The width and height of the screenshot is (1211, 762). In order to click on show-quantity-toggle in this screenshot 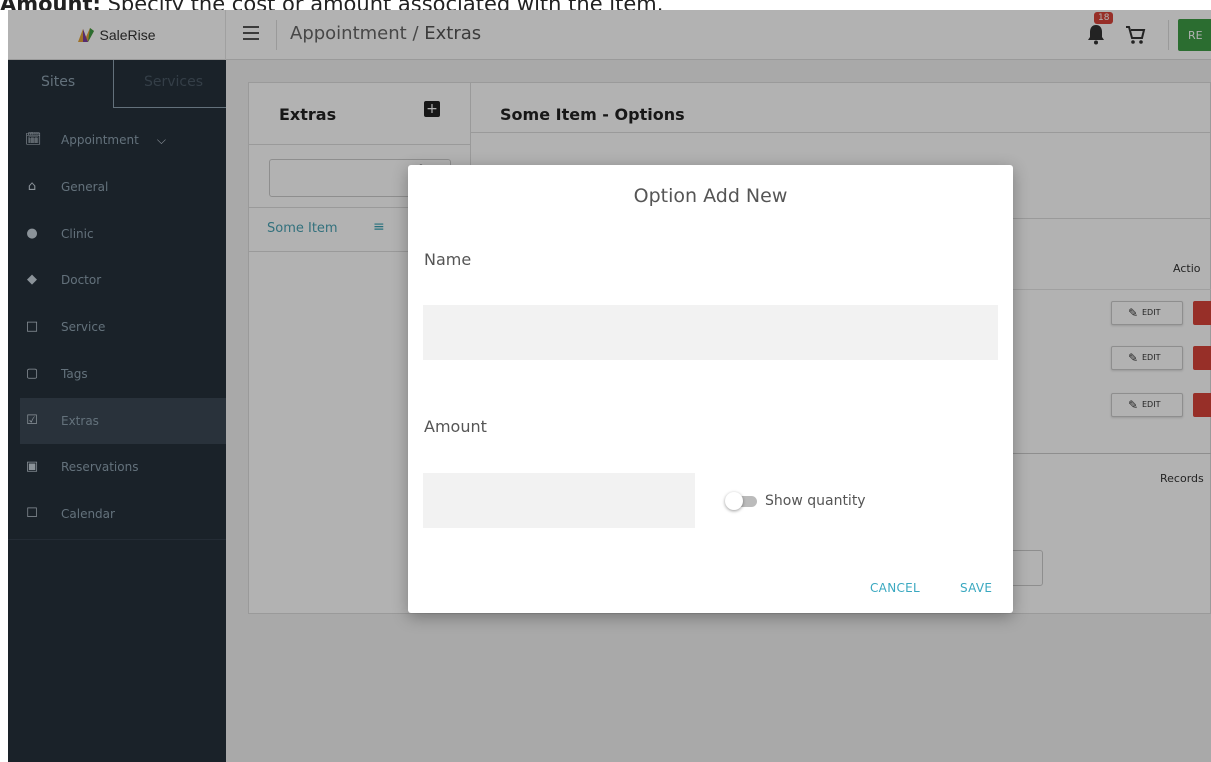, I will do `click(741, 501)`.